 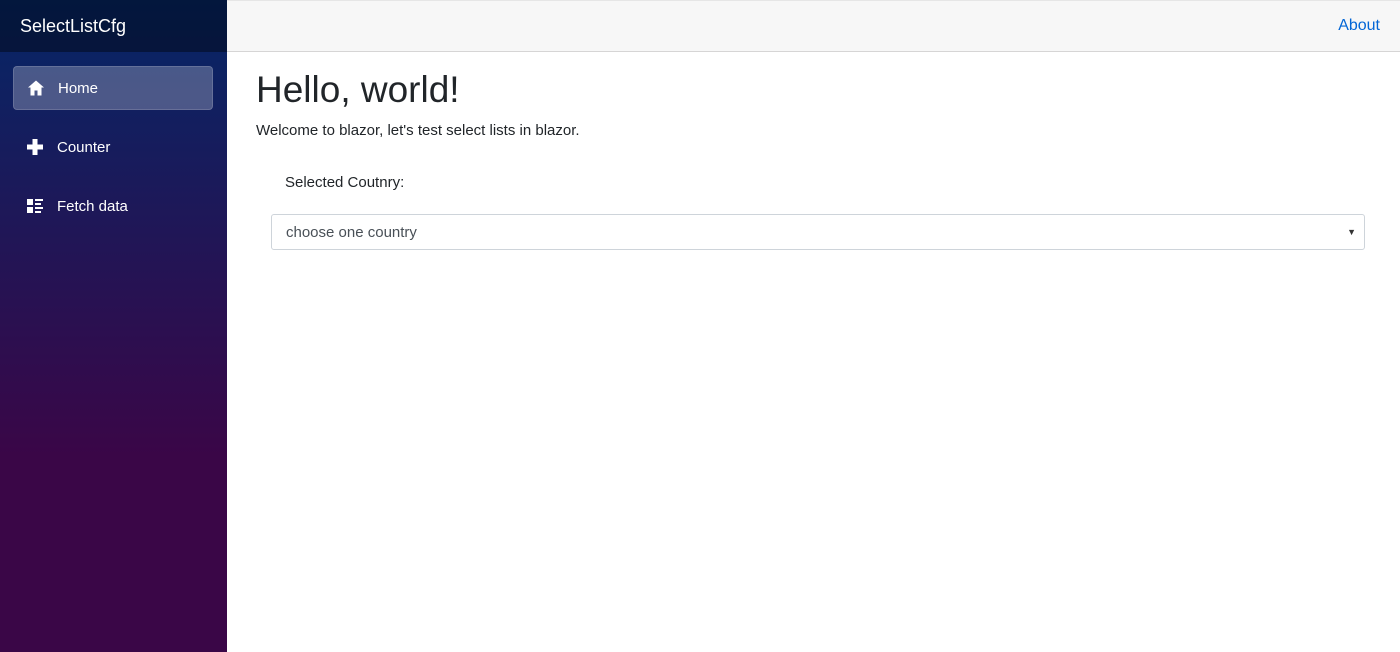 What do you see at coordinates (84, 147) in the screenshot?
I see `sidebar-item-label: Counter` at bounding box center [84, 147].